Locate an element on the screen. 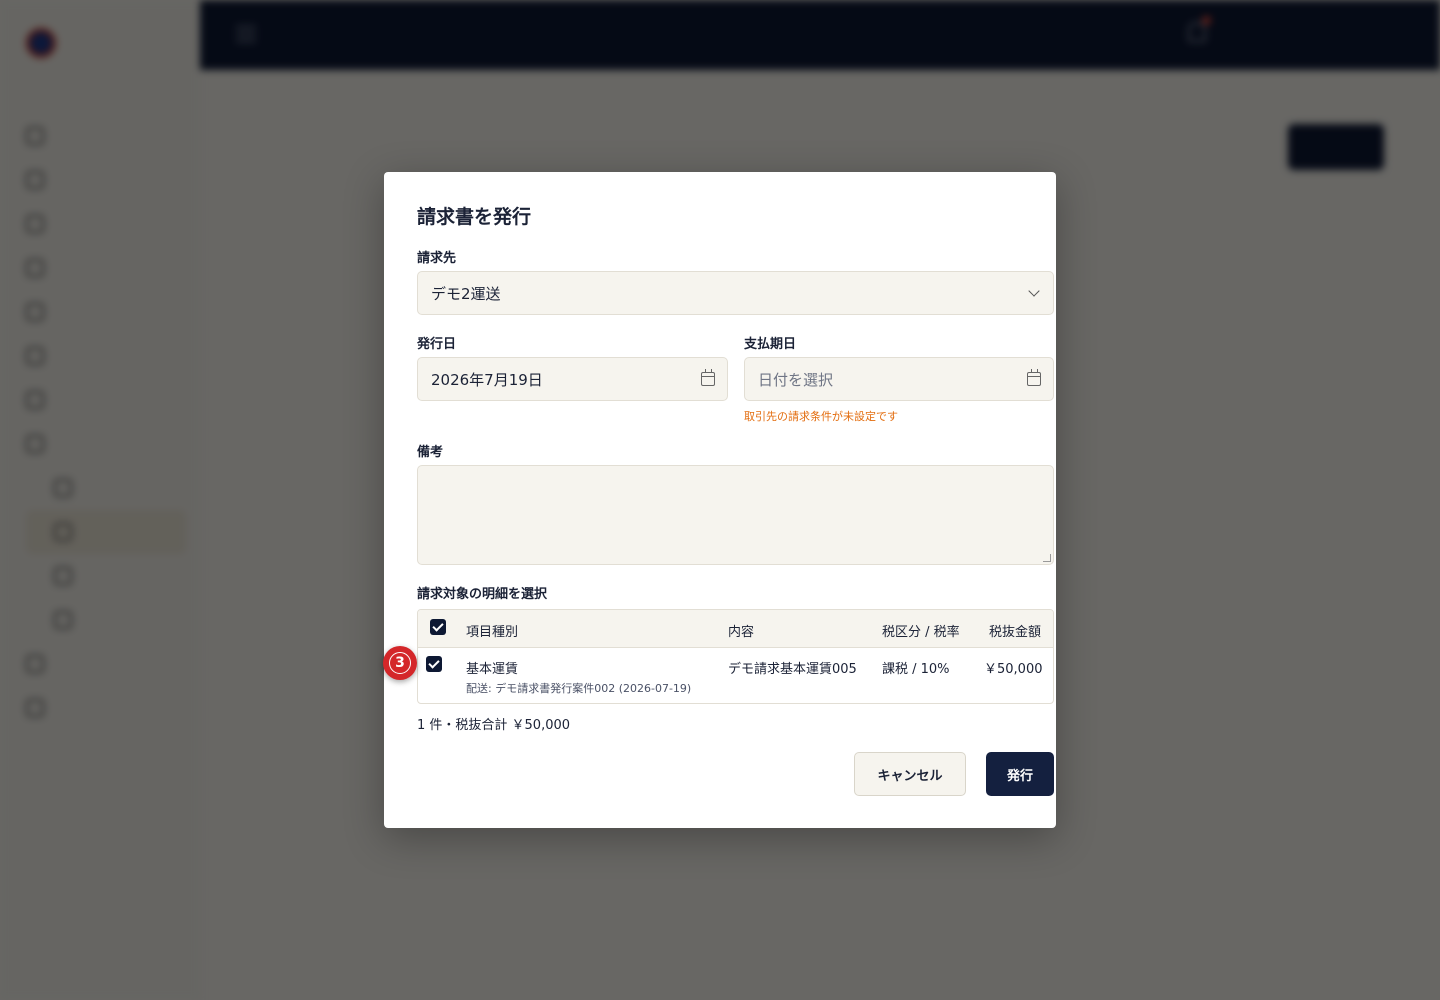  issue-date-label: 発行日 is located at coordinates (437, 344).